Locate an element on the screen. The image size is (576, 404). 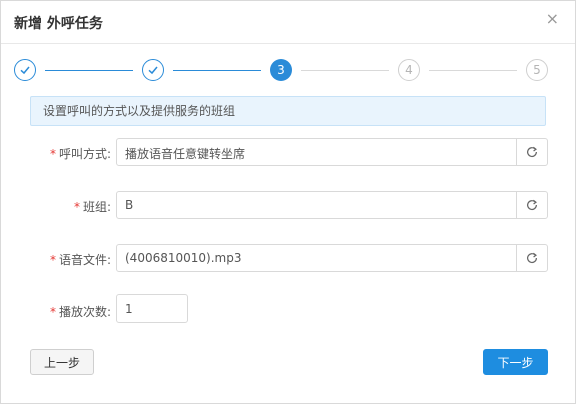
team-select: B is located at coordinates (332, 205).